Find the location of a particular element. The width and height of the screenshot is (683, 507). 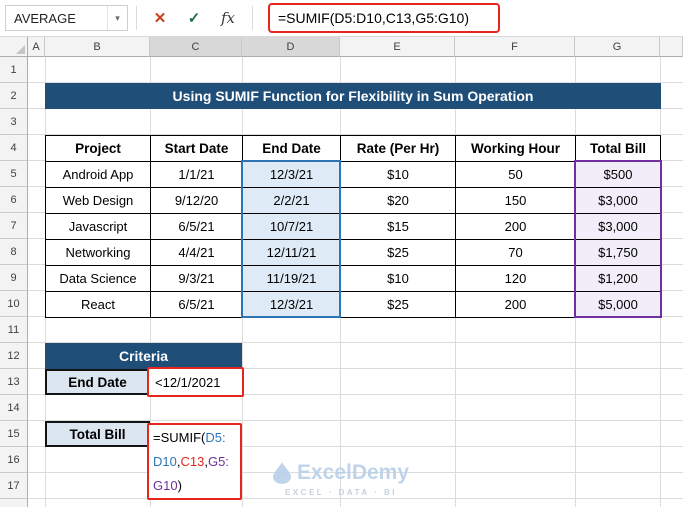

row-header-11: 11 is located at coordinates (14, 330).